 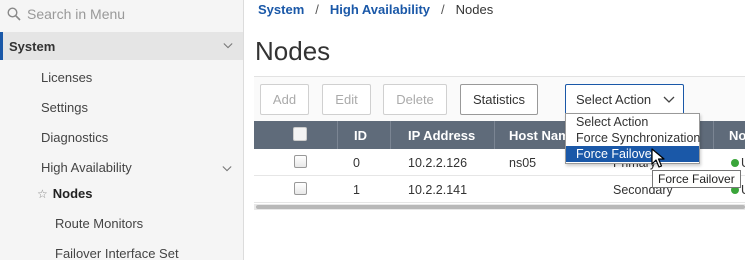 I want to click on cell-id: 1, so click(x=356, y=189).